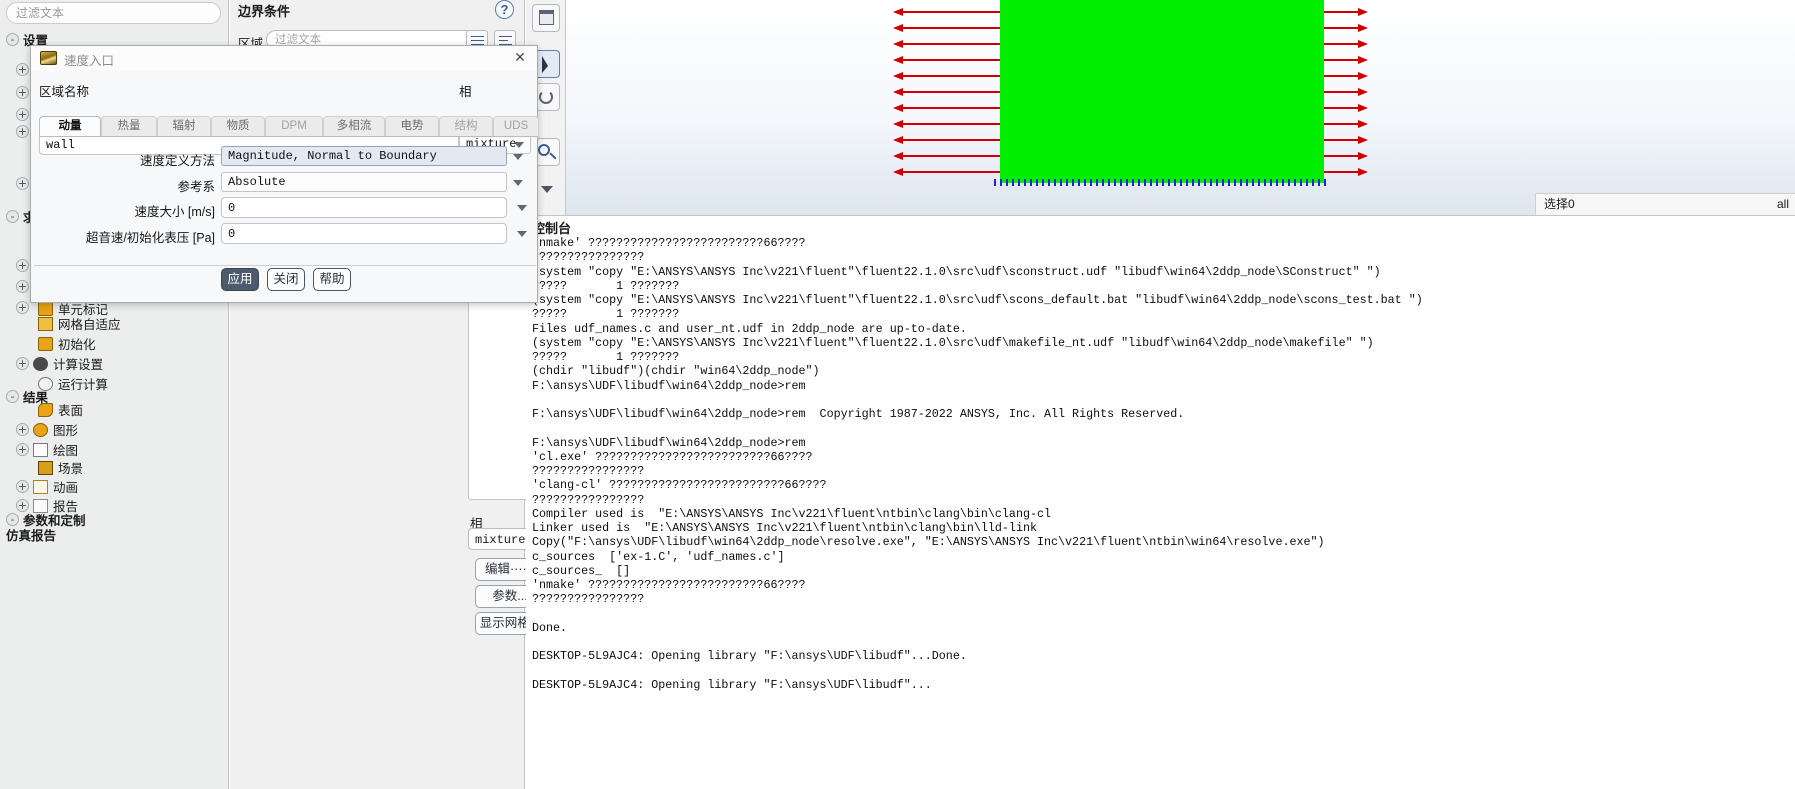 The width and height of the screenshot is (1795, 789). What do you see at coordinates (520, 58) in the screenshot?
I see `close-icon: ✕` at bounding box center [520, 58].